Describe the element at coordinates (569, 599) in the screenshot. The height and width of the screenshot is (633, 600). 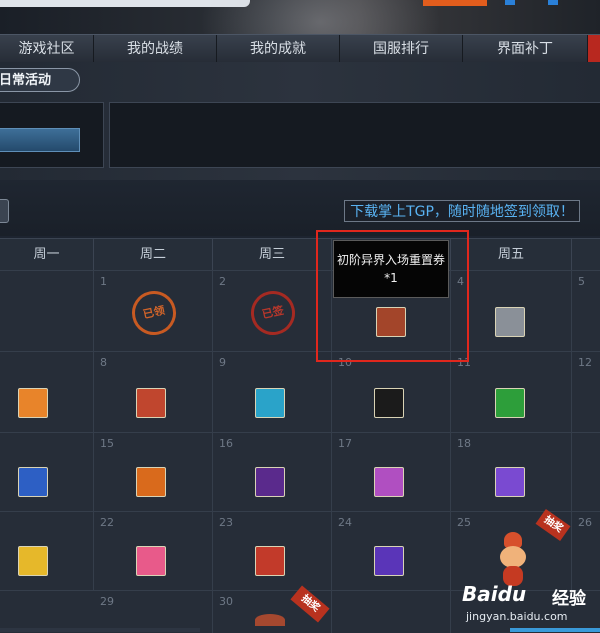
I see `jingyan-label: 经验` at that location.